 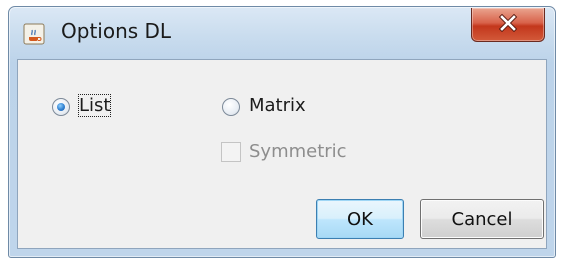 What do you see at coordinates (231, 107) in the screenshot?
I see `matrix-radio` at bounding box center [231, 107].